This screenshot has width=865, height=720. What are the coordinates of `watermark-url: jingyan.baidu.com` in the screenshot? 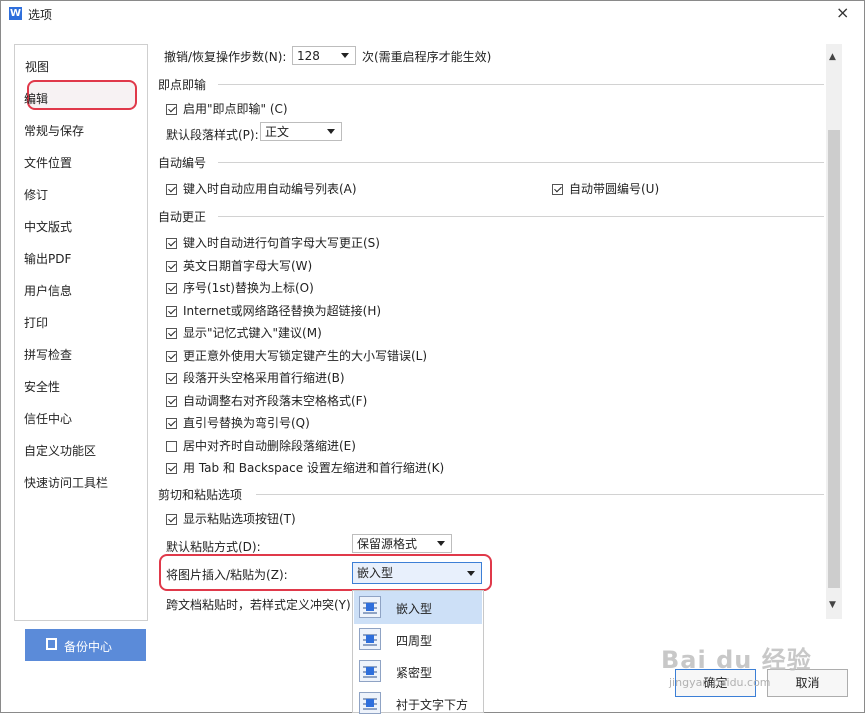 It's located at (720, 682).